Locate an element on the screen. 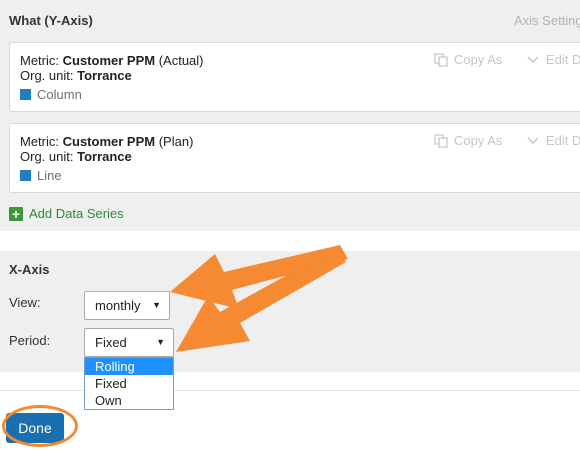 This screenshot has width=580, height=451. metric-line: Metric: Customer PPM (Actual) is located at coordinates (112, 60).